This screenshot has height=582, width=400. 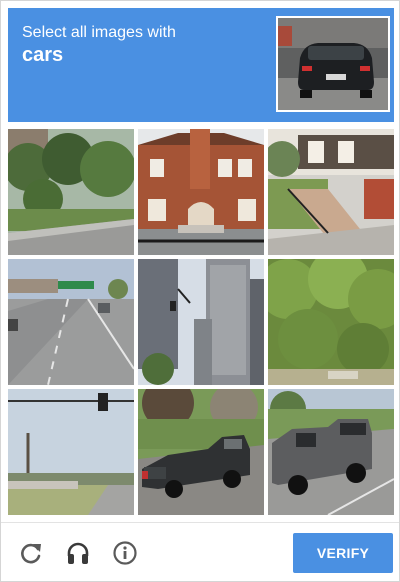 I want to click on captcha-footer: VERIFY, so click(x=200, y=552).